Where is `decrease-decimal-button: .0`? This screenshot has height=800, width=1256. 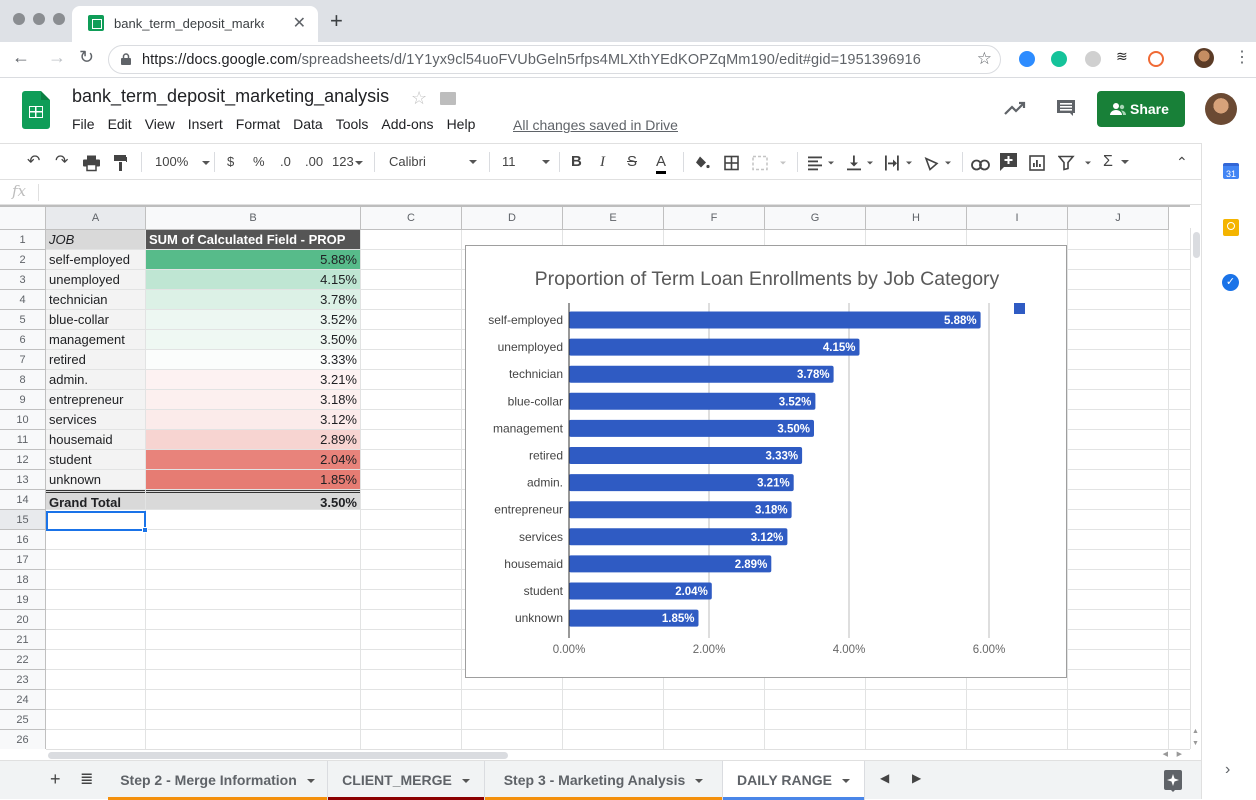
decrease-decimal-button: .0 is located at coordinates (285, 162).